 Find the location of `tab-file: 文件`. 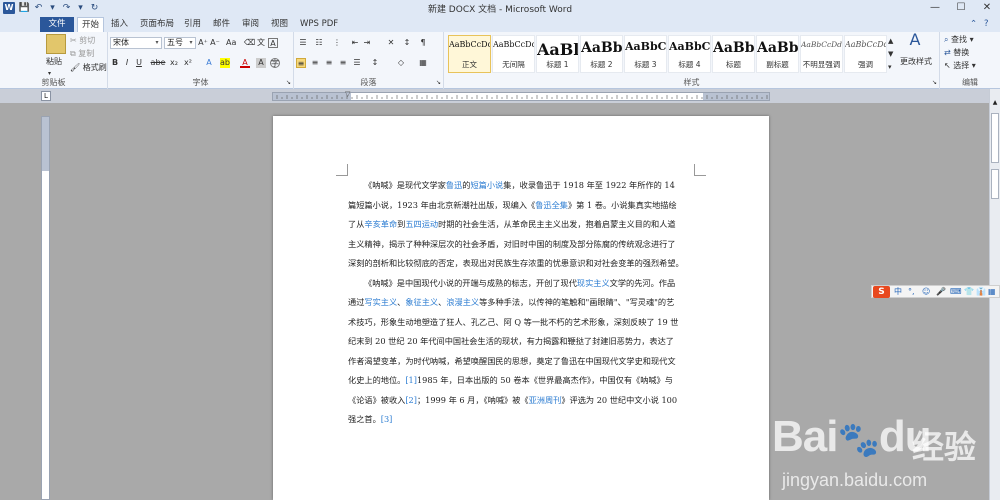

tab-file: 文件 is located at coordinates (57, 24).